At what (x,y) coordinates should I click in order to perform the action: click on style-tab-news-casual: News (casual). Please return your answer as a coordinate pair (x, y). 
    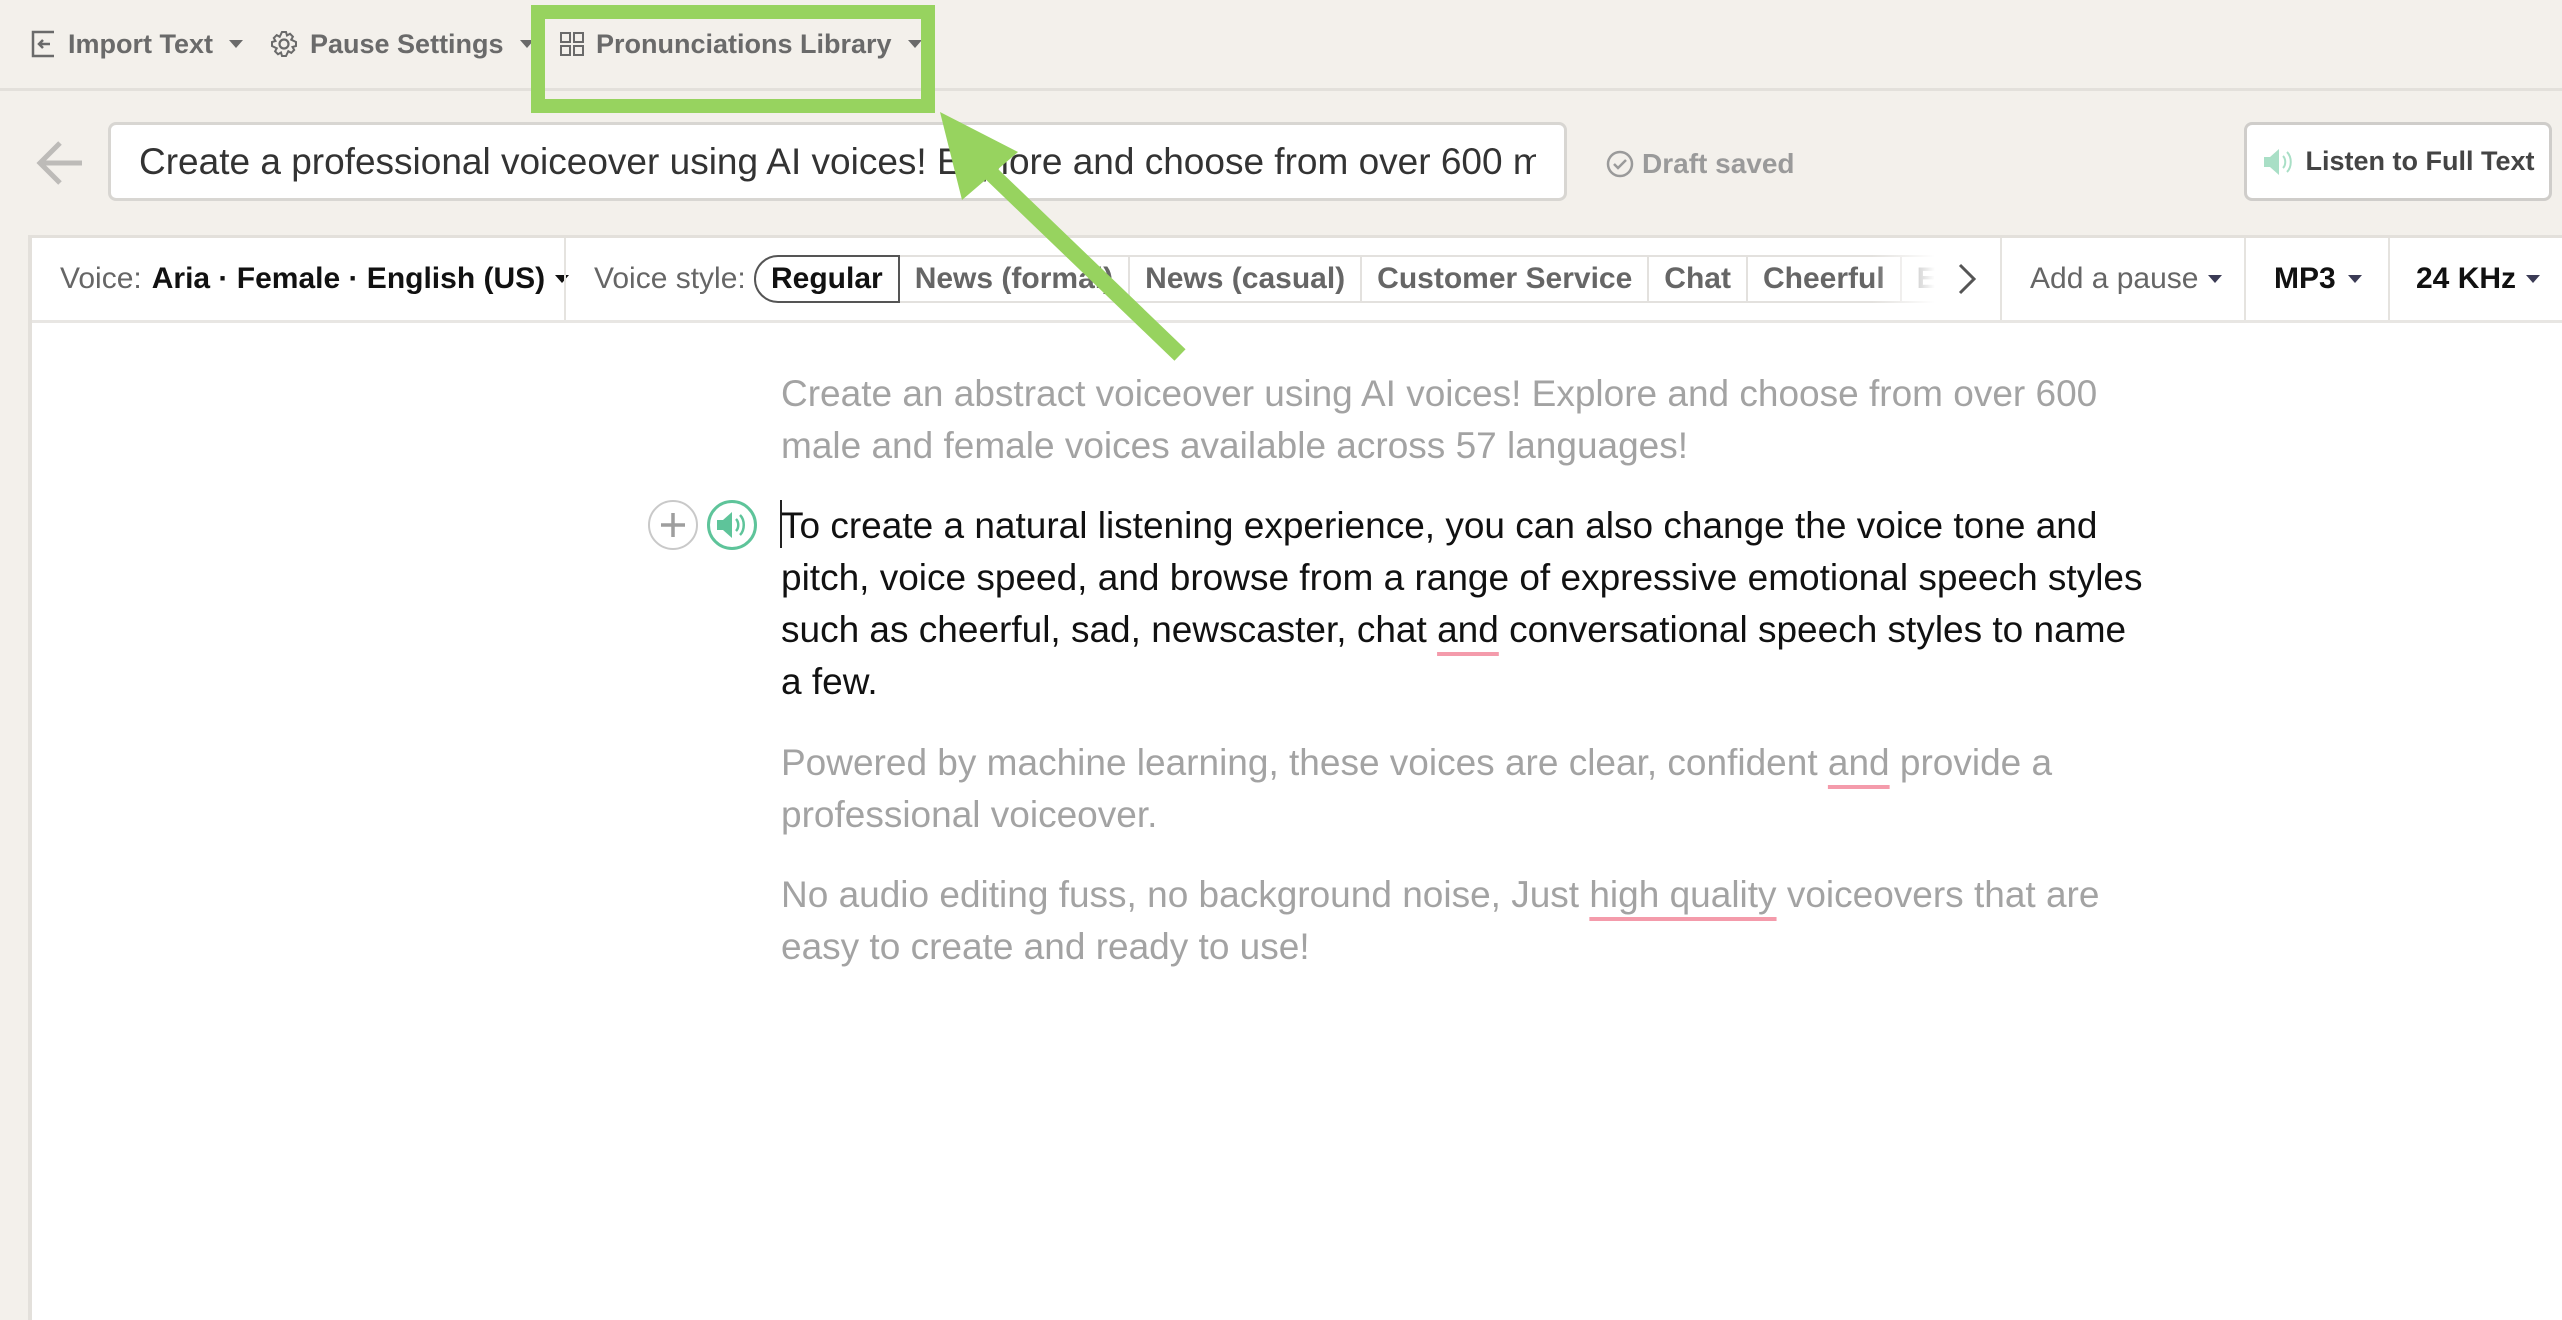
    Looking at the image, I should click on (1246, 279).